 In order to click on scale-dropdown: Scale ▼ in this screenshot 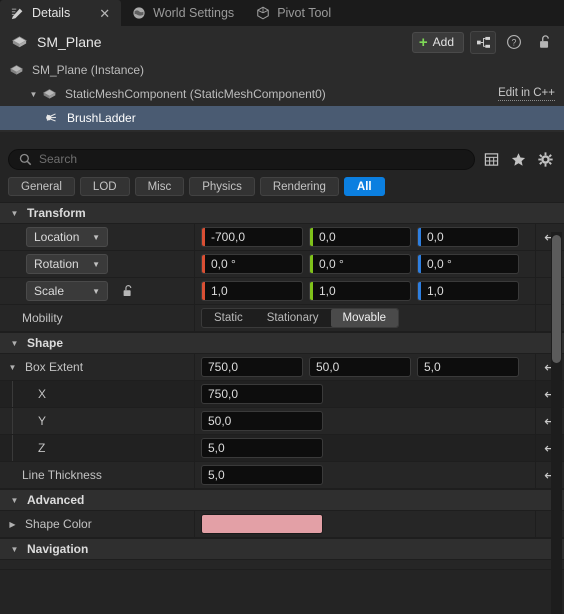, I will do `click(67, 291)`.